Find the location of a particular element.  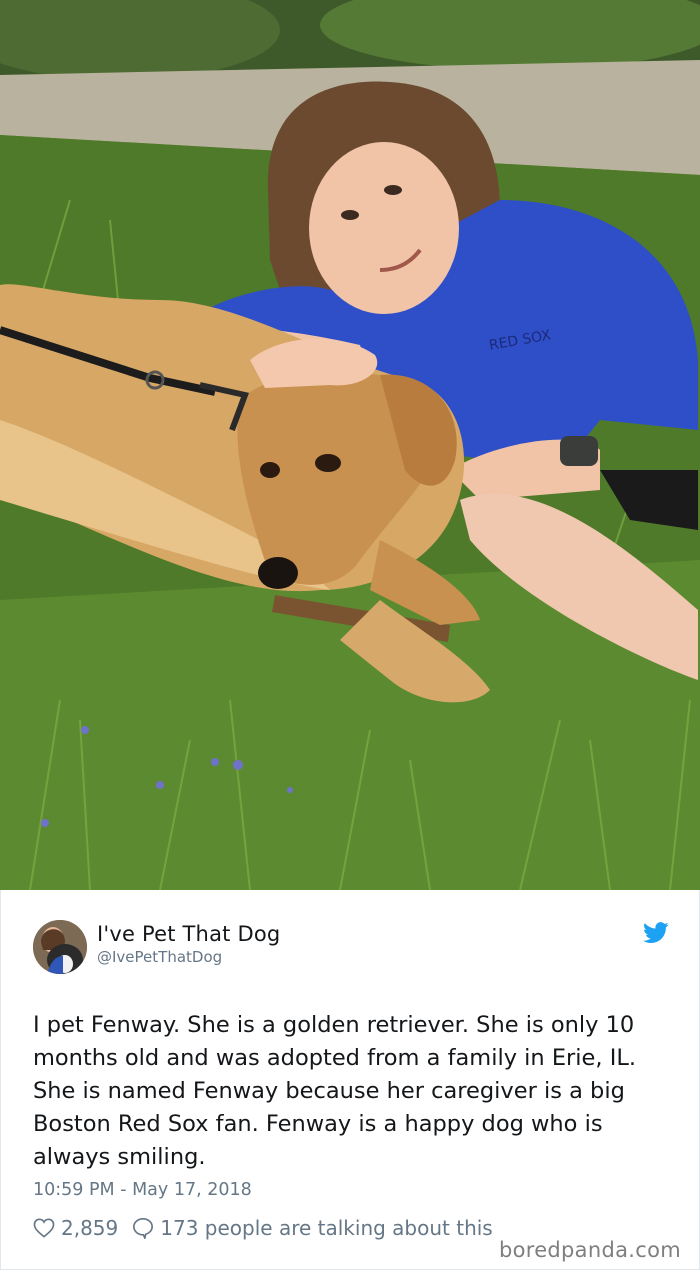

avatar-image is located at coordinates (60, 947).